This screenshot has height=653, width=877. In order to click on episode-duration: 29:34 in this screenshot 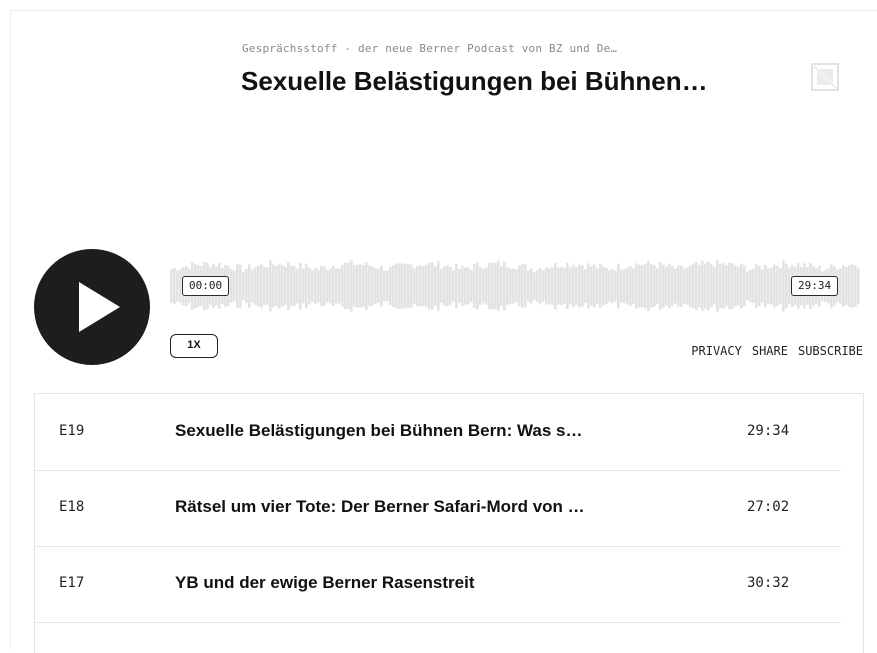, I will do `click(768, 431)`.